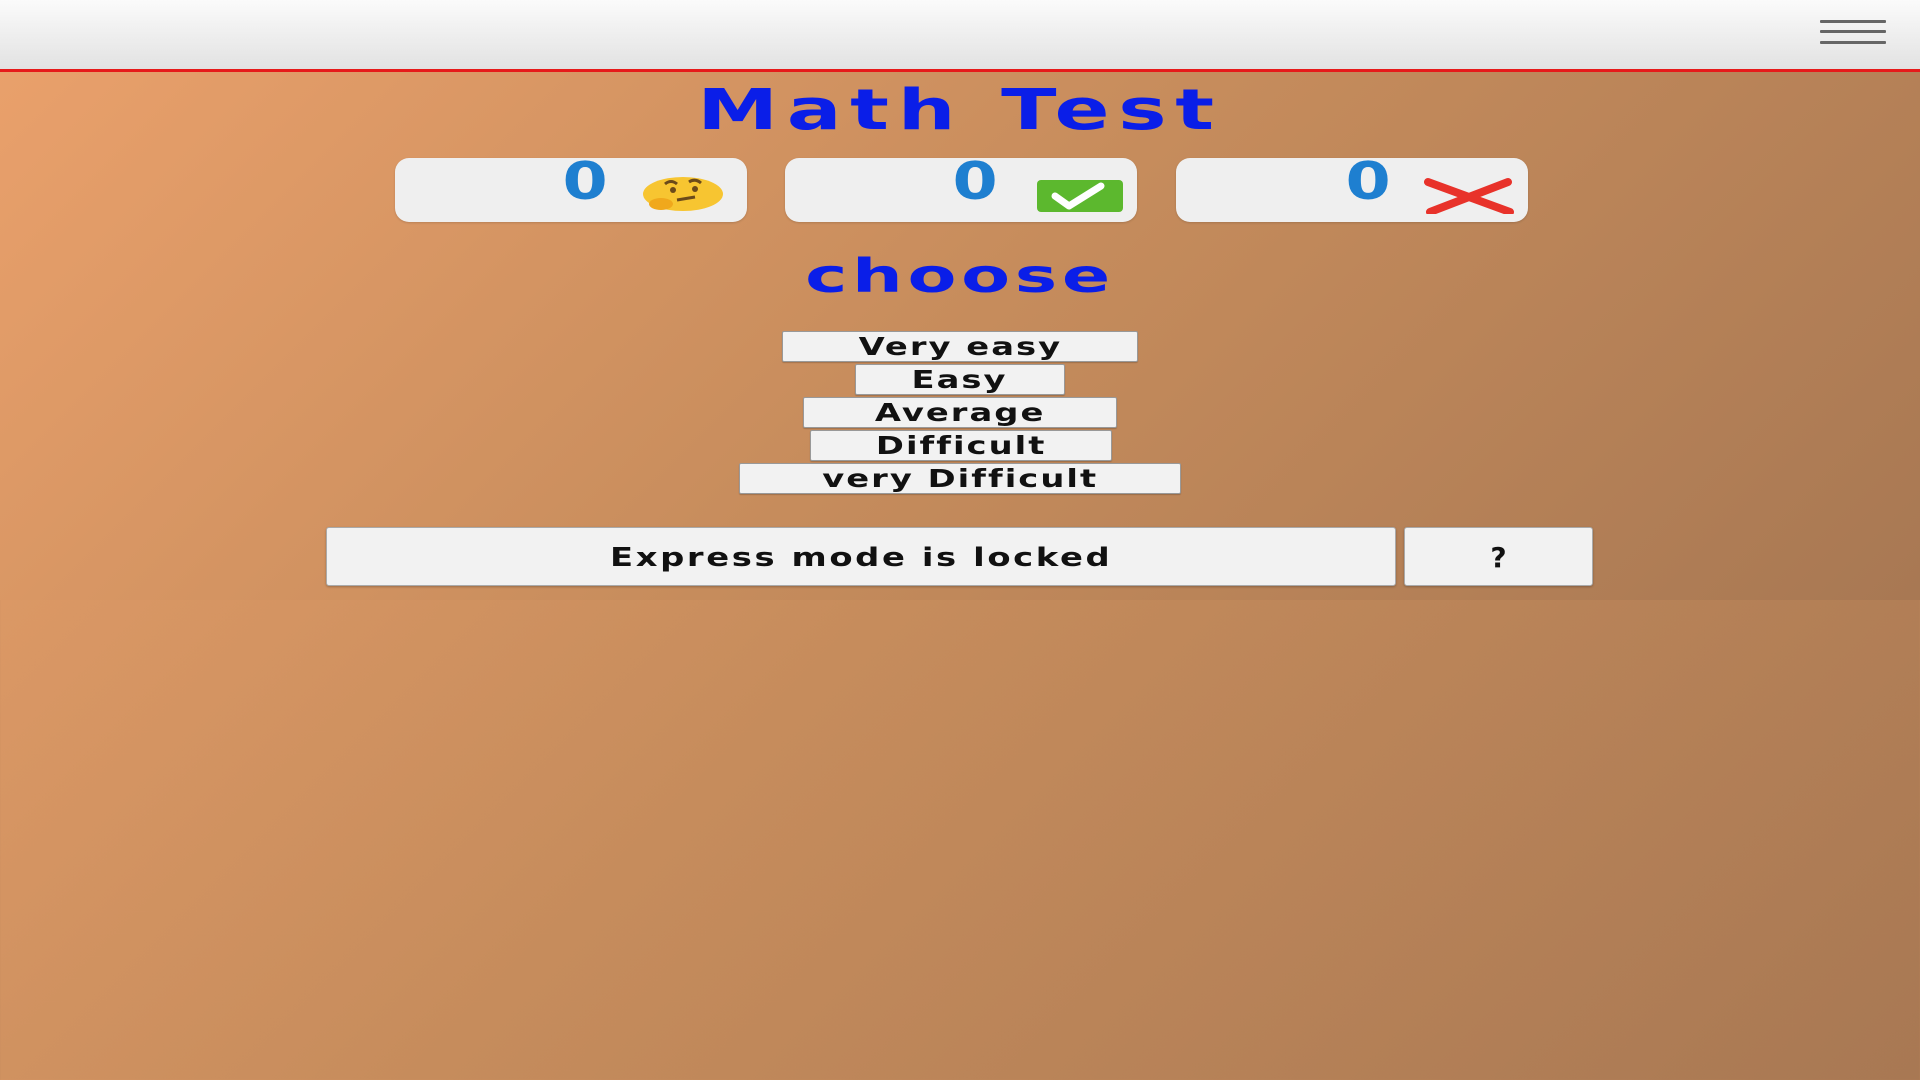 The height and width of the screenshot is (1080, 1920). Describe the element at coordinates (960, 412) in the screenshot. I see `level-average-button: Average` at that location.